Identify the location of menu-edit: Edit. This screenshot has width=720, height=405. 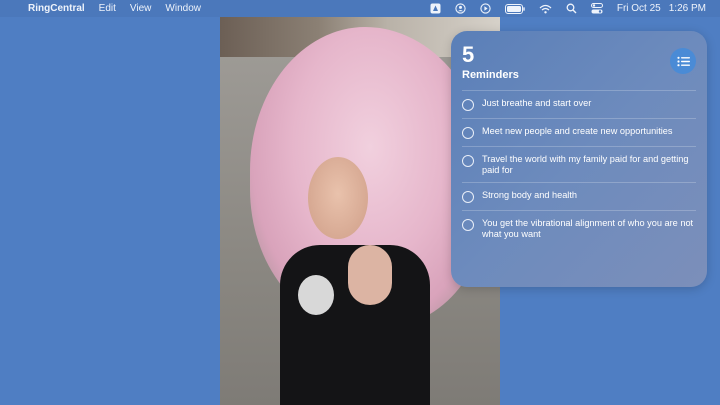
(107, 8).